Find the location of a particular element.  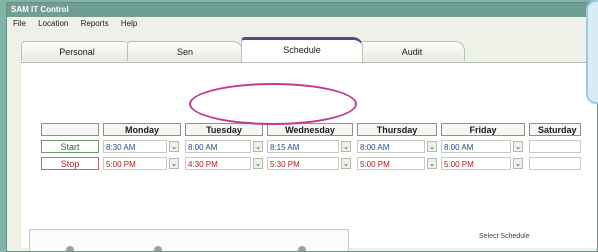

day-header-wednesday: Wednesday is located at coordinates (310, 129).